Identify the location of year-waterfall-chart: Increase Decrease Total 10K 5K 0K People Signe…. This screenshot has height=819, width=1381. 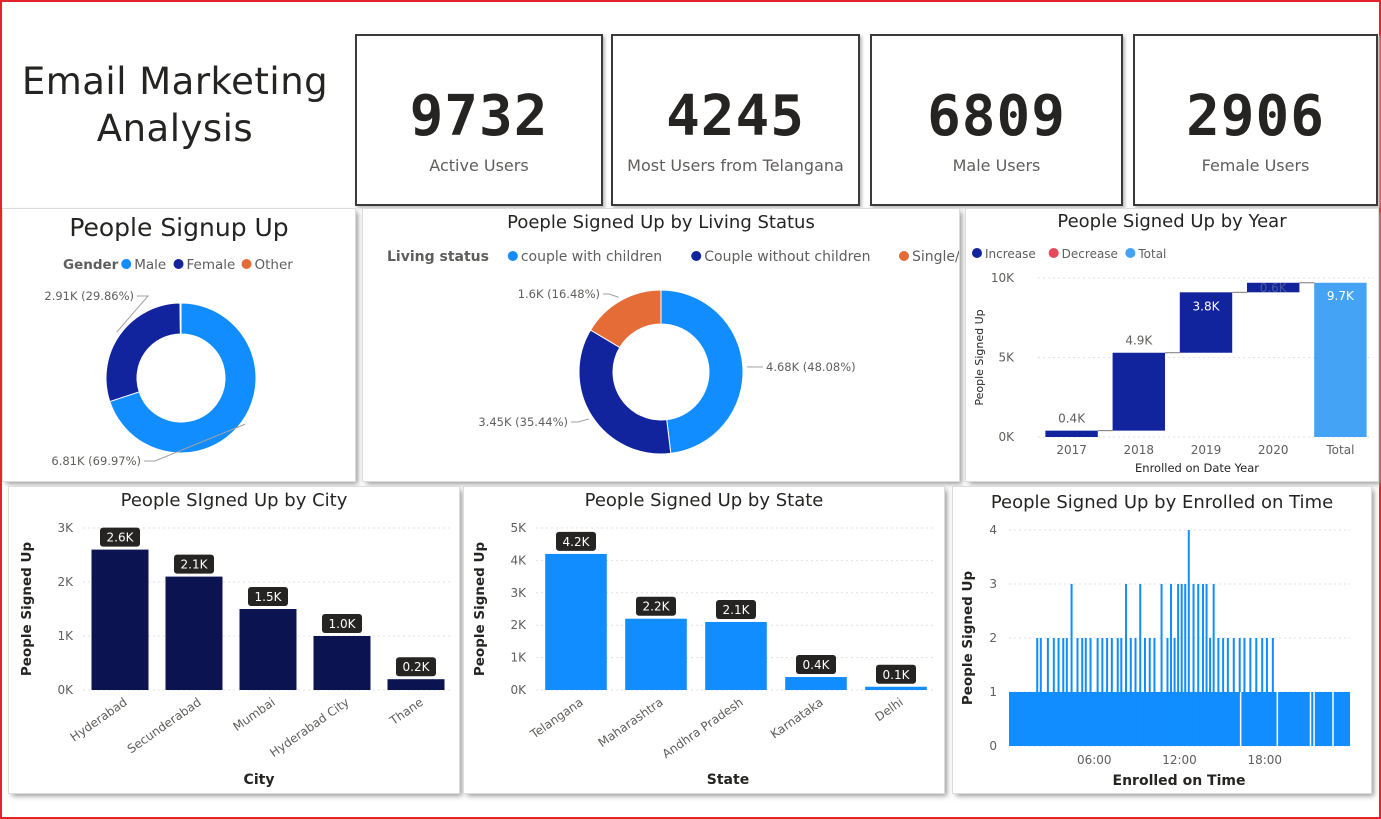
(1173, 361).